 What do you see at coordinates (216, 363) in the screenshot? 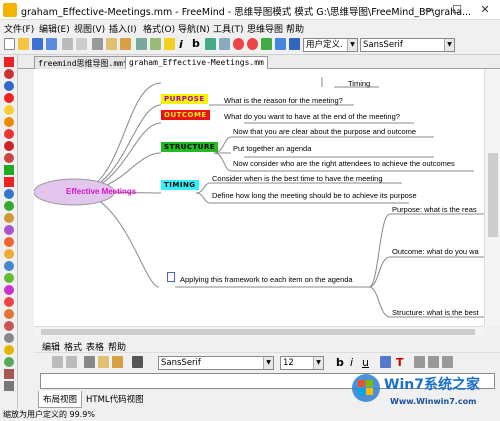
I see `editor-font-combo: SansSerif ▼` at bounding box center [216, 363].